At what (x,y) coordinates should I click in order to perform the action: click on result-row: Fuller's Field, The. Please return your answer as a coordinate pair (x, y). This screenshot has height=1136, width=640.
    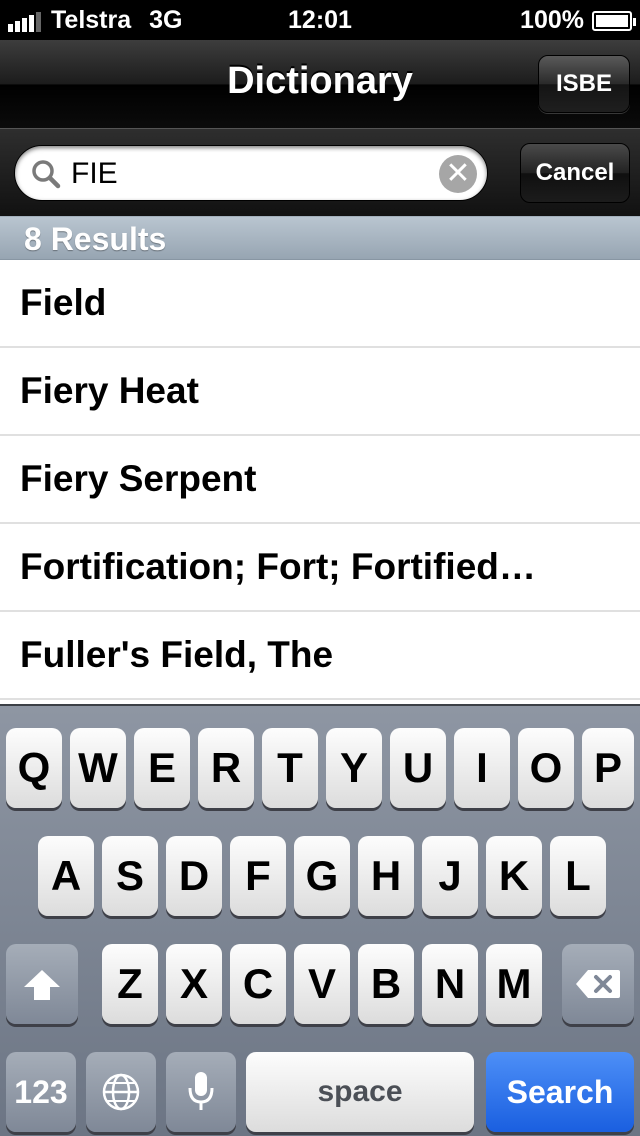
    Looking at the image, I should click on (320, 656).